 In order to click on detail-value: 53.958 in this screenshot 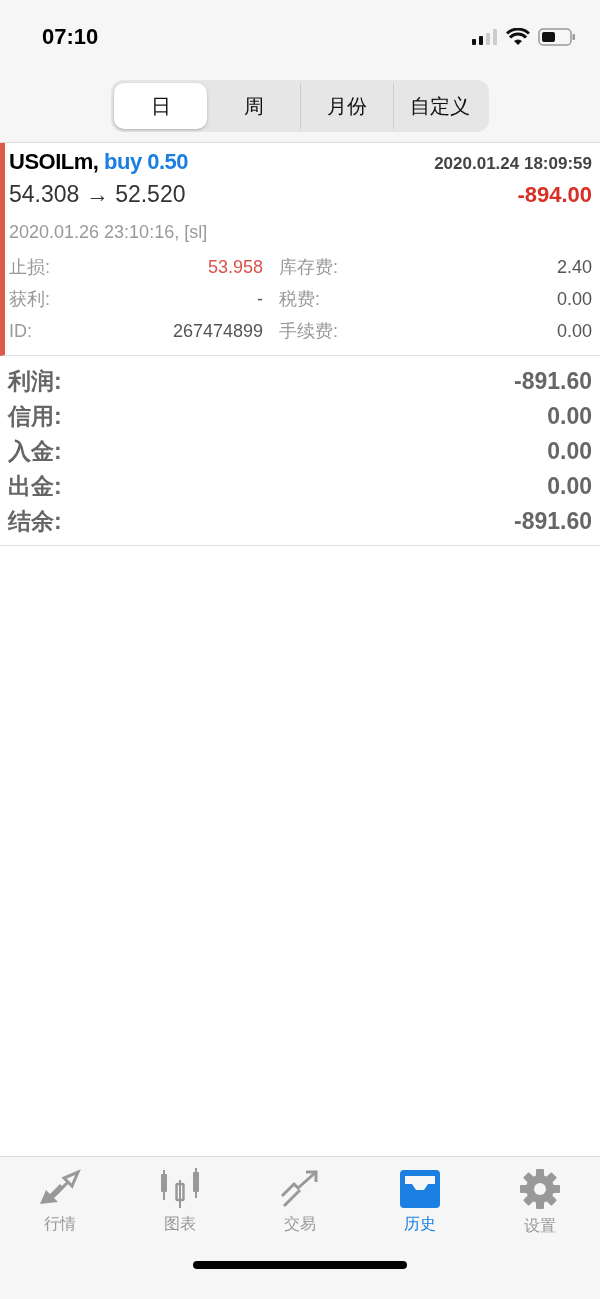, I will do `click(235, 267)`.